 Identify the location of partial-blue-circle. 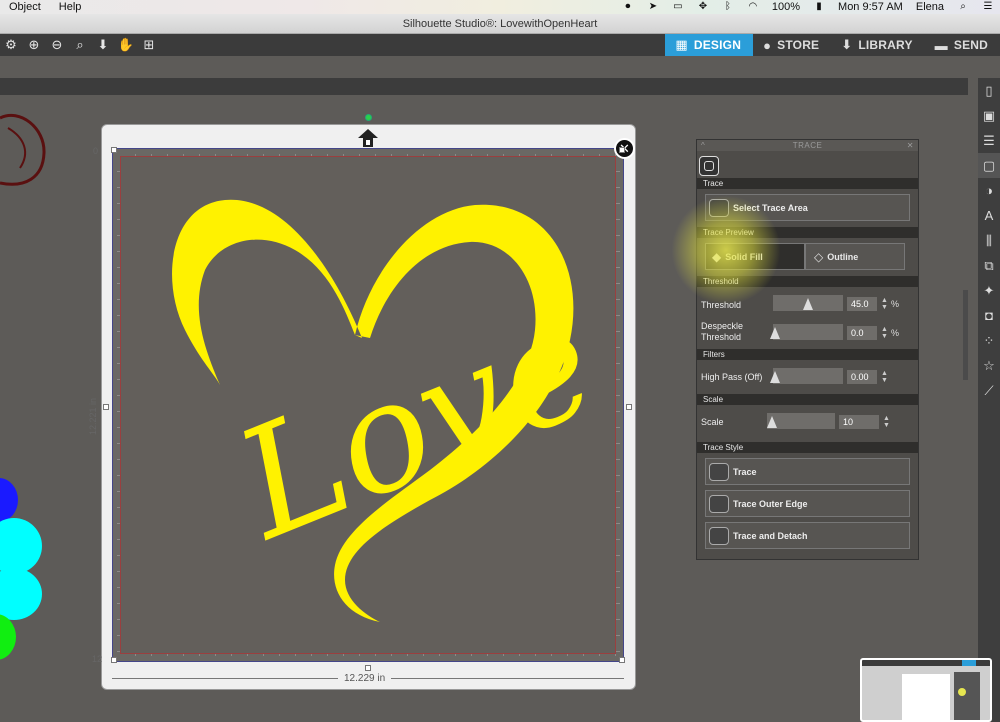
(9, 500).